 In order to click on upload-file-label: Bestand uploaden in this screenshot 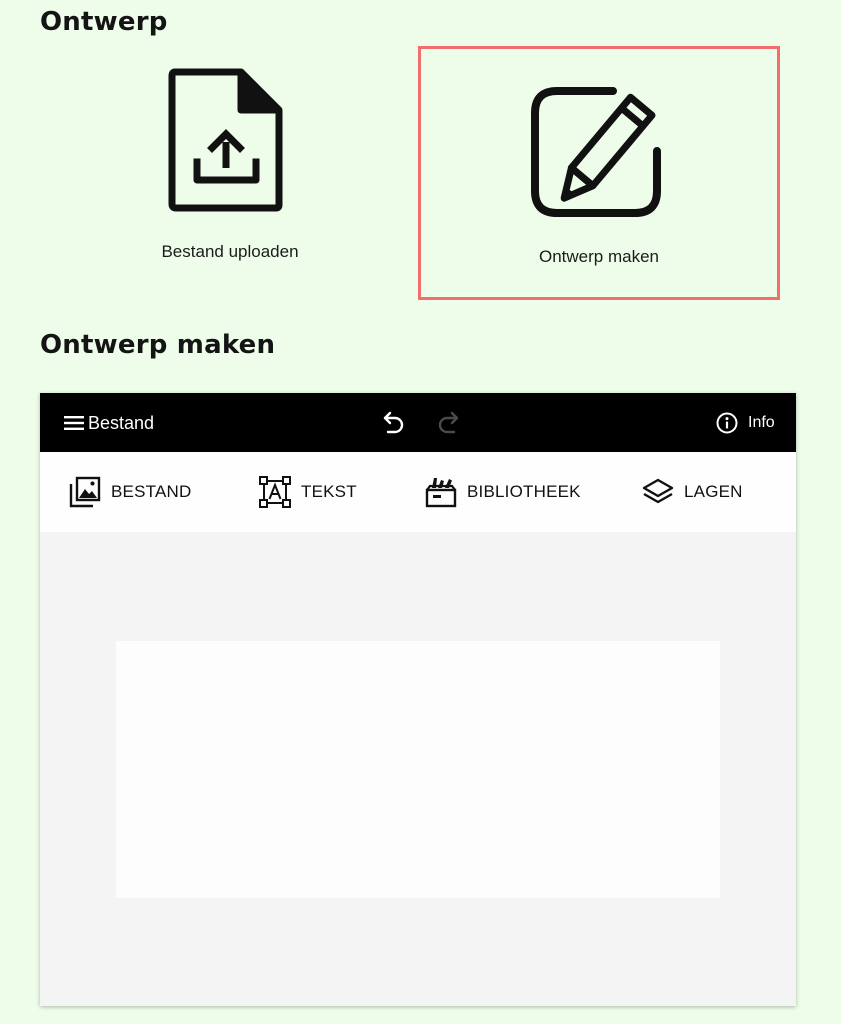, I will do `click(230, 251)`.